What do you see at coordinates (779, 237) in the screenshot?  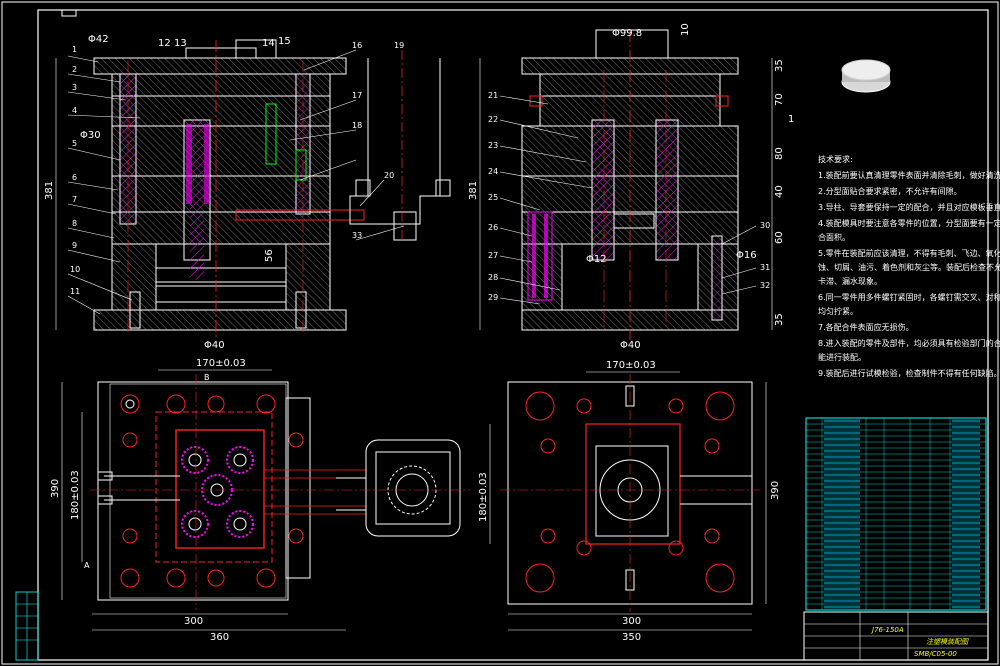 I see `dim-text: 60` at bounding box center [779, 237].